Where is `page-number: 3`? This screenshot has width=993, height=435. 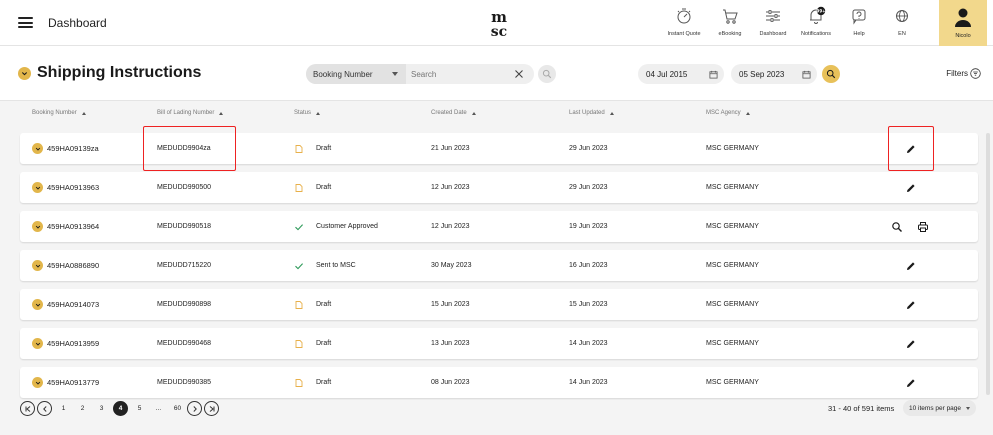
page-number: 3 is located at coordinates (101, 408).